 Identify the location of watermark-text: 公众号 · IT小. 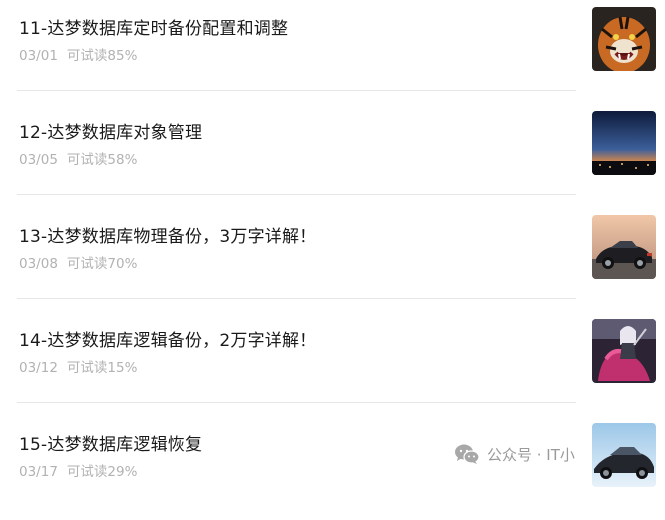
(531, 454).